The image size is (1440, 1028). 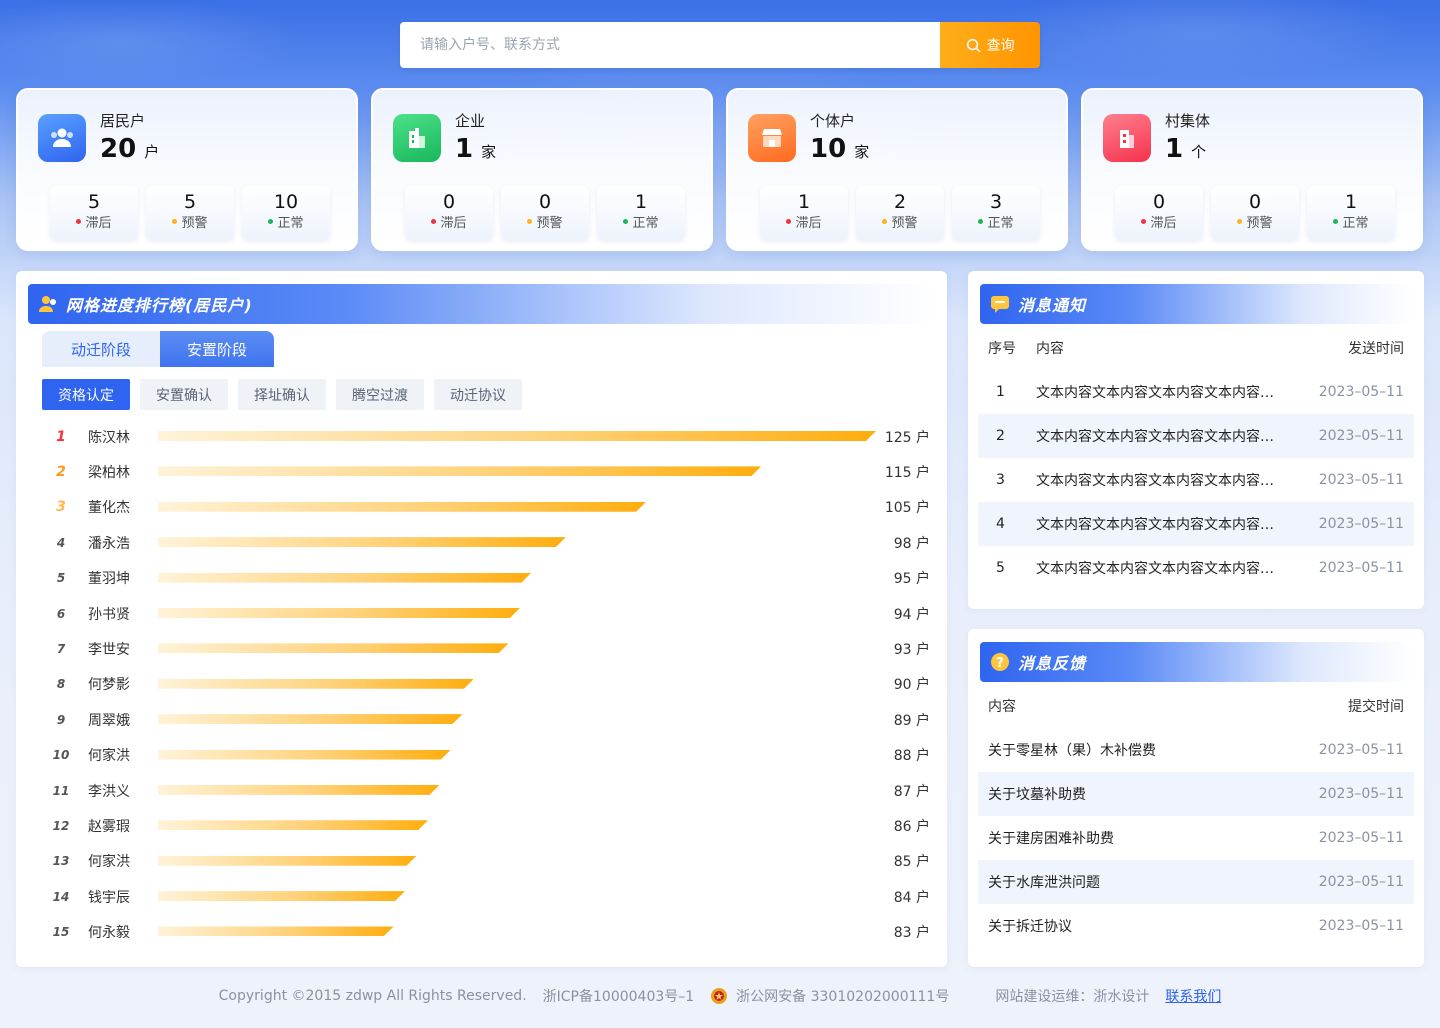 What do you see at coordinates (1127, 138) in the screenshot?
I see `village-icon` at bounding box center [1127, 138].